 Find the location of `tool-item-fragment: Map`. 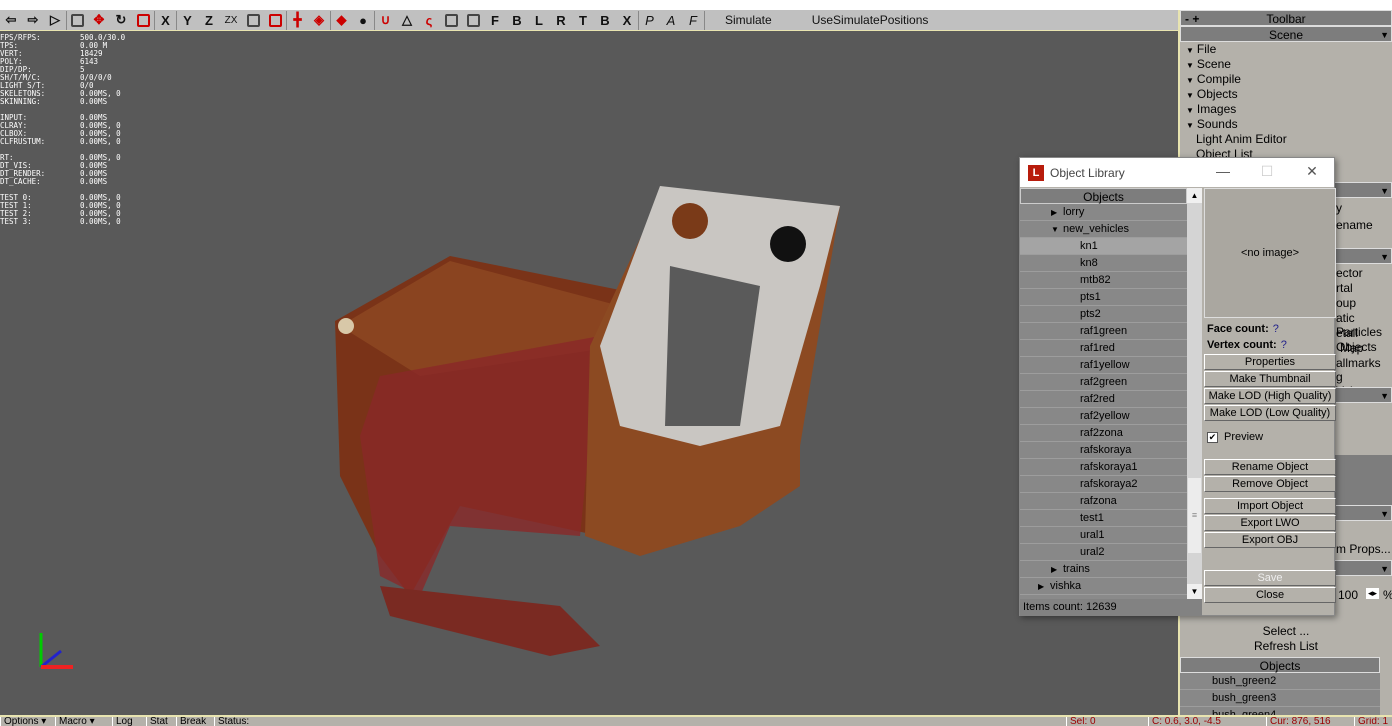

tool-item-fragment: Map is located at coordinates (1351, 348).